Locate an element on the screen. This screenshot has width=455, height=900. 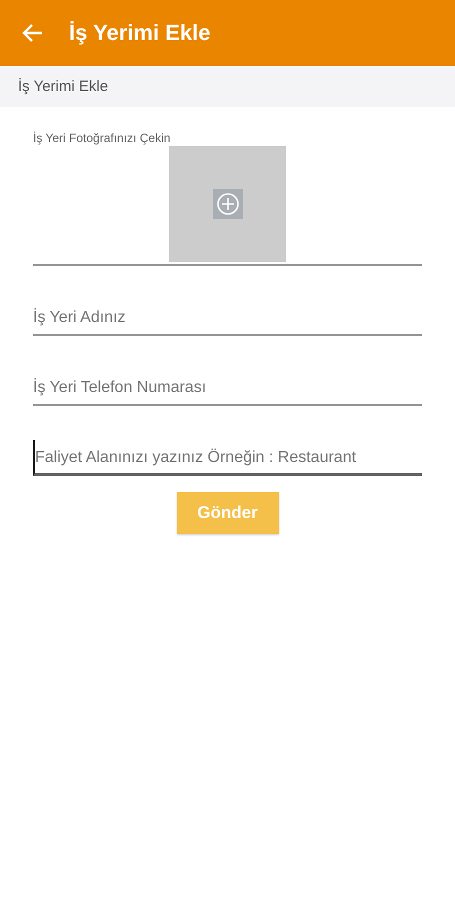
photo-picker is located at coordinates (227, 204).